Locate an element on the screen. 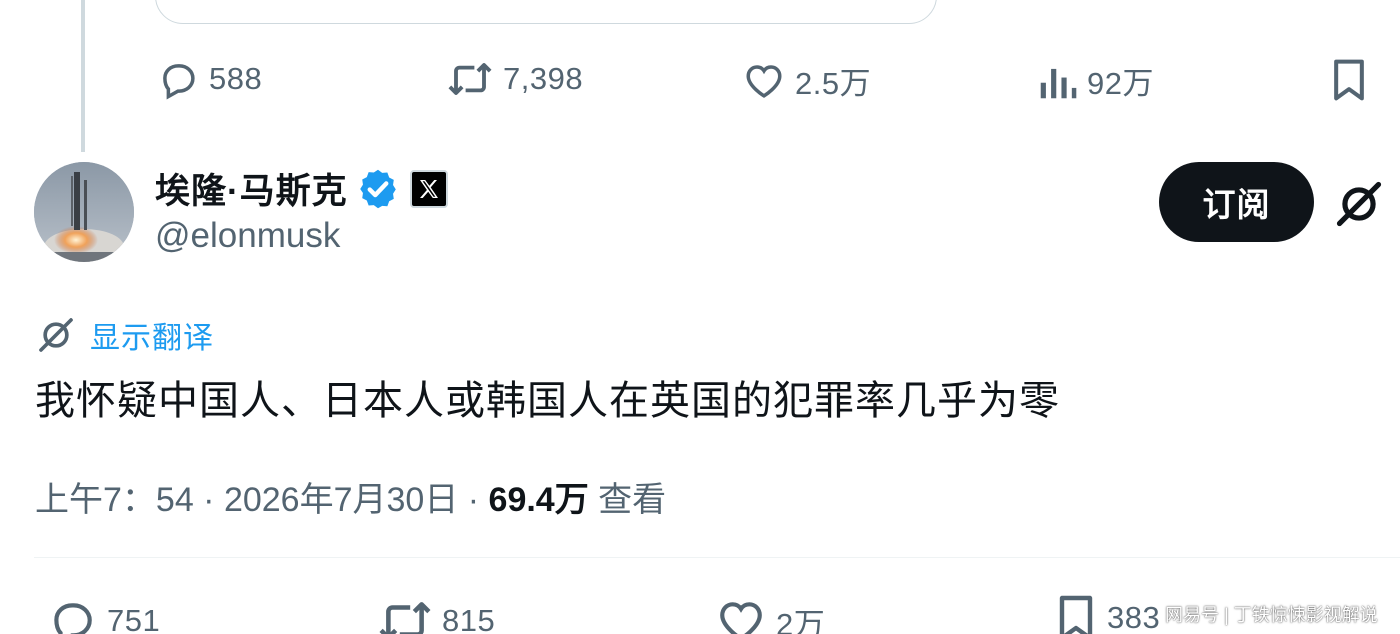 Image resolution: width=1400 pixels, height=634 pixels. reply-count: 751 is located at coordinates (134, 618).